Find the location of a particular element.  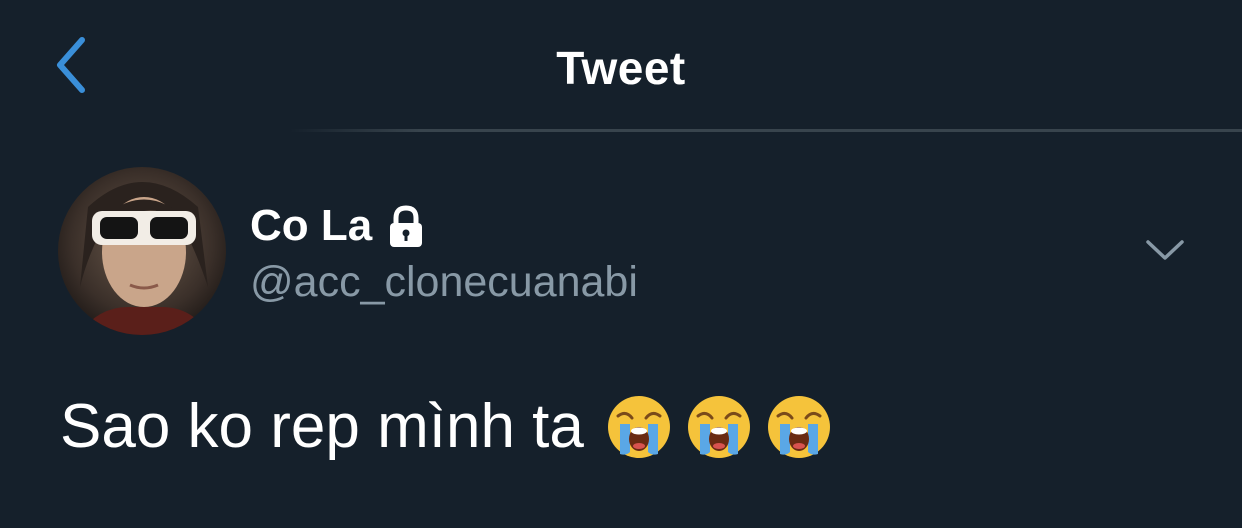

tweet-menu-button is located at coordinates (1165, 250).